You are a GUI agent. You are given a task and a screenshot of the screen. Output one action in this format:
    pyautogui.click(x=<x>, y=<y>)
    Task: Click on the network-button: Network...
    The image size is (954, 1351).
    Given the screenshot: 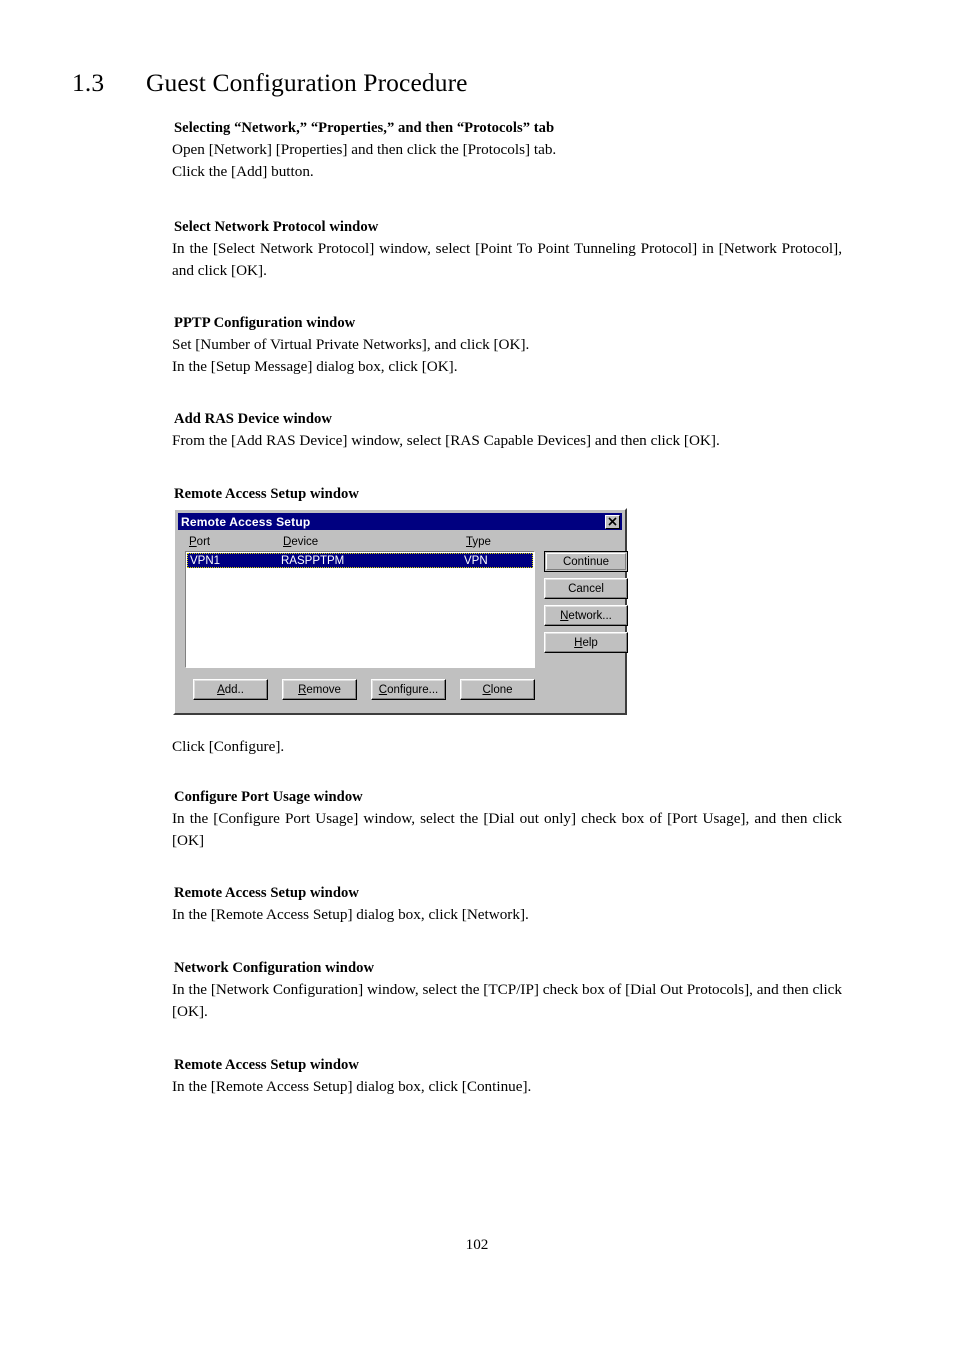 What is the action you would take?
    pyautogui.click(x=586, y=615)
    